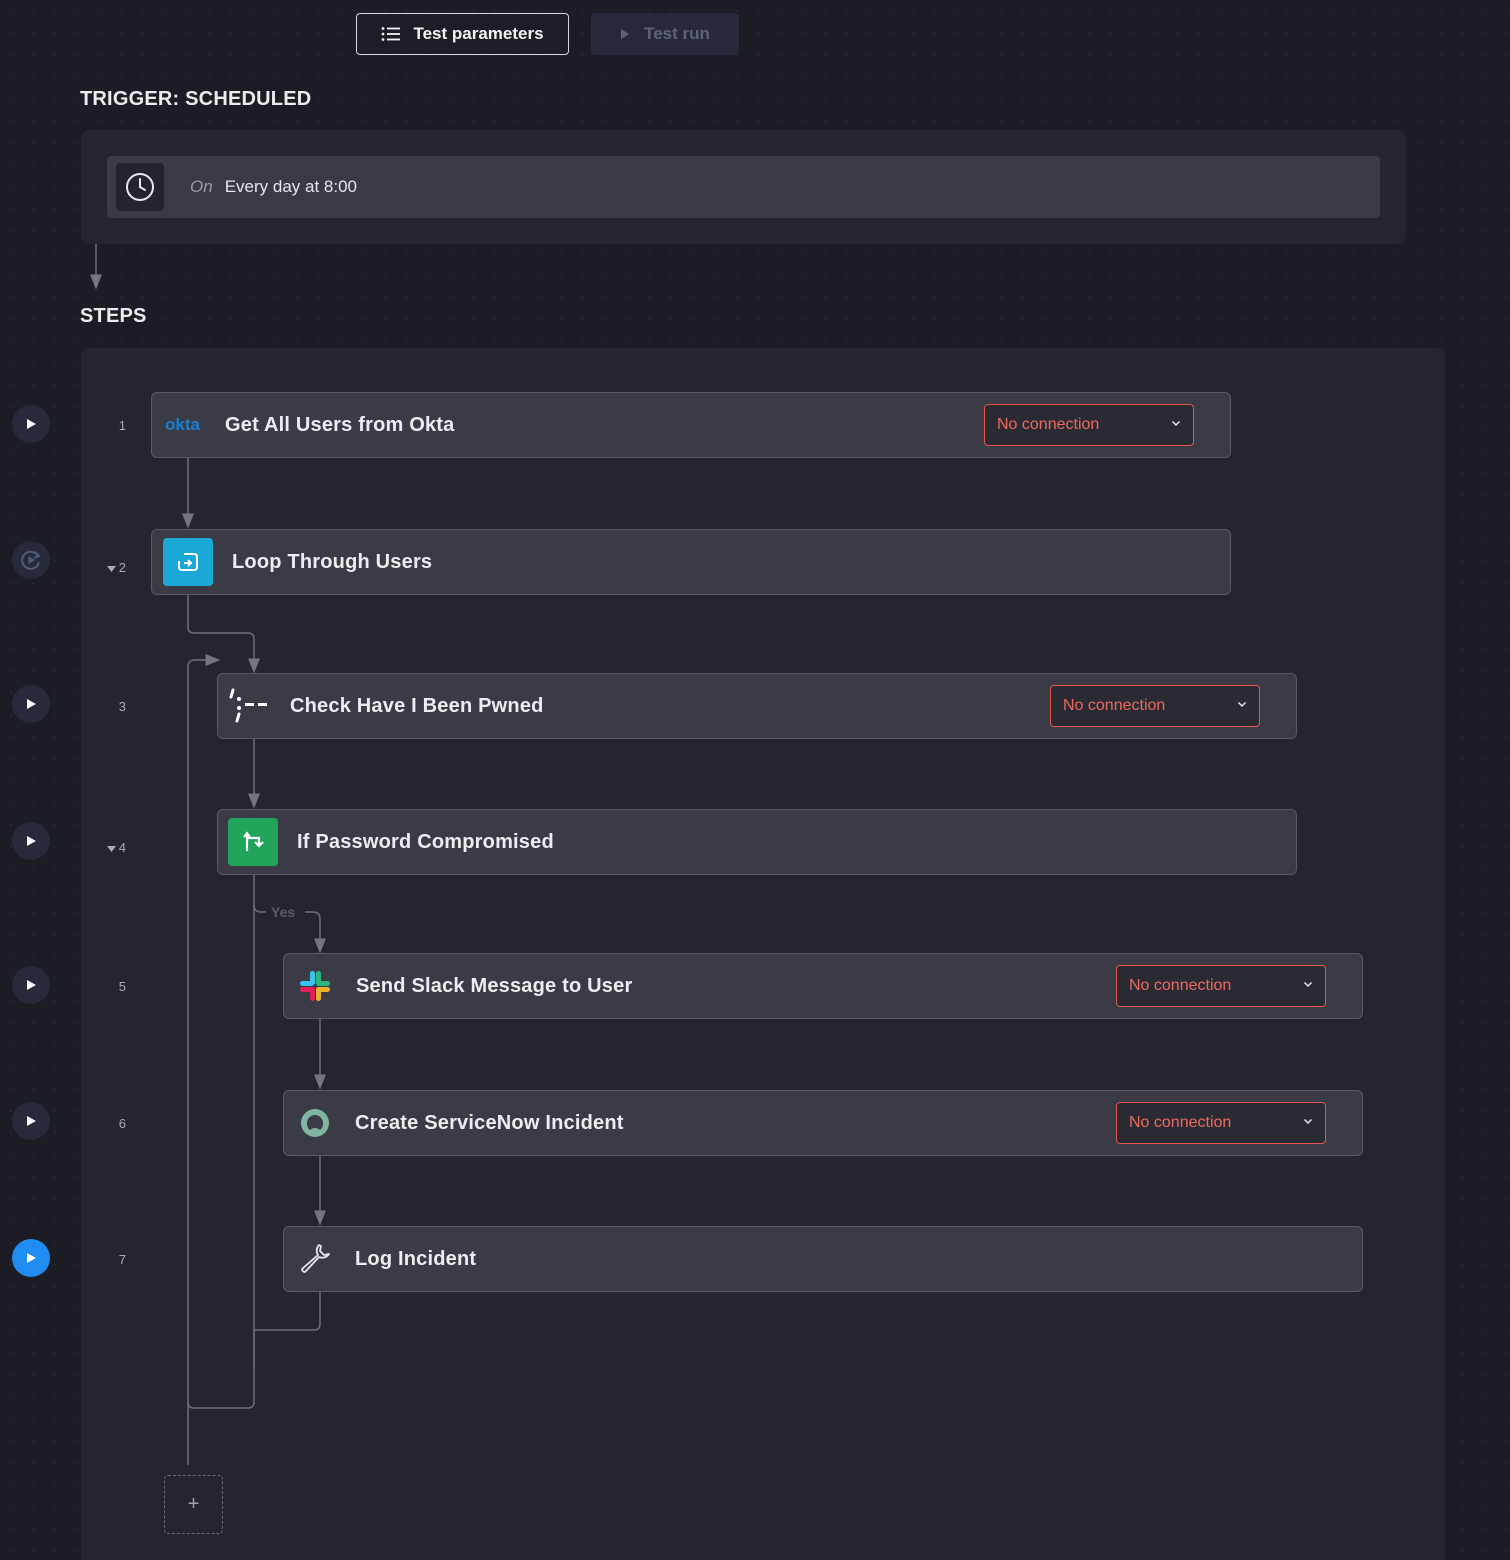 The height and width of the screenshot is (1560, 1510). What do you see at coordinates (823, 1259) in the screenshot?
I see `step-card-log-incident: Log Incident` at bounding box center [823, 1259].